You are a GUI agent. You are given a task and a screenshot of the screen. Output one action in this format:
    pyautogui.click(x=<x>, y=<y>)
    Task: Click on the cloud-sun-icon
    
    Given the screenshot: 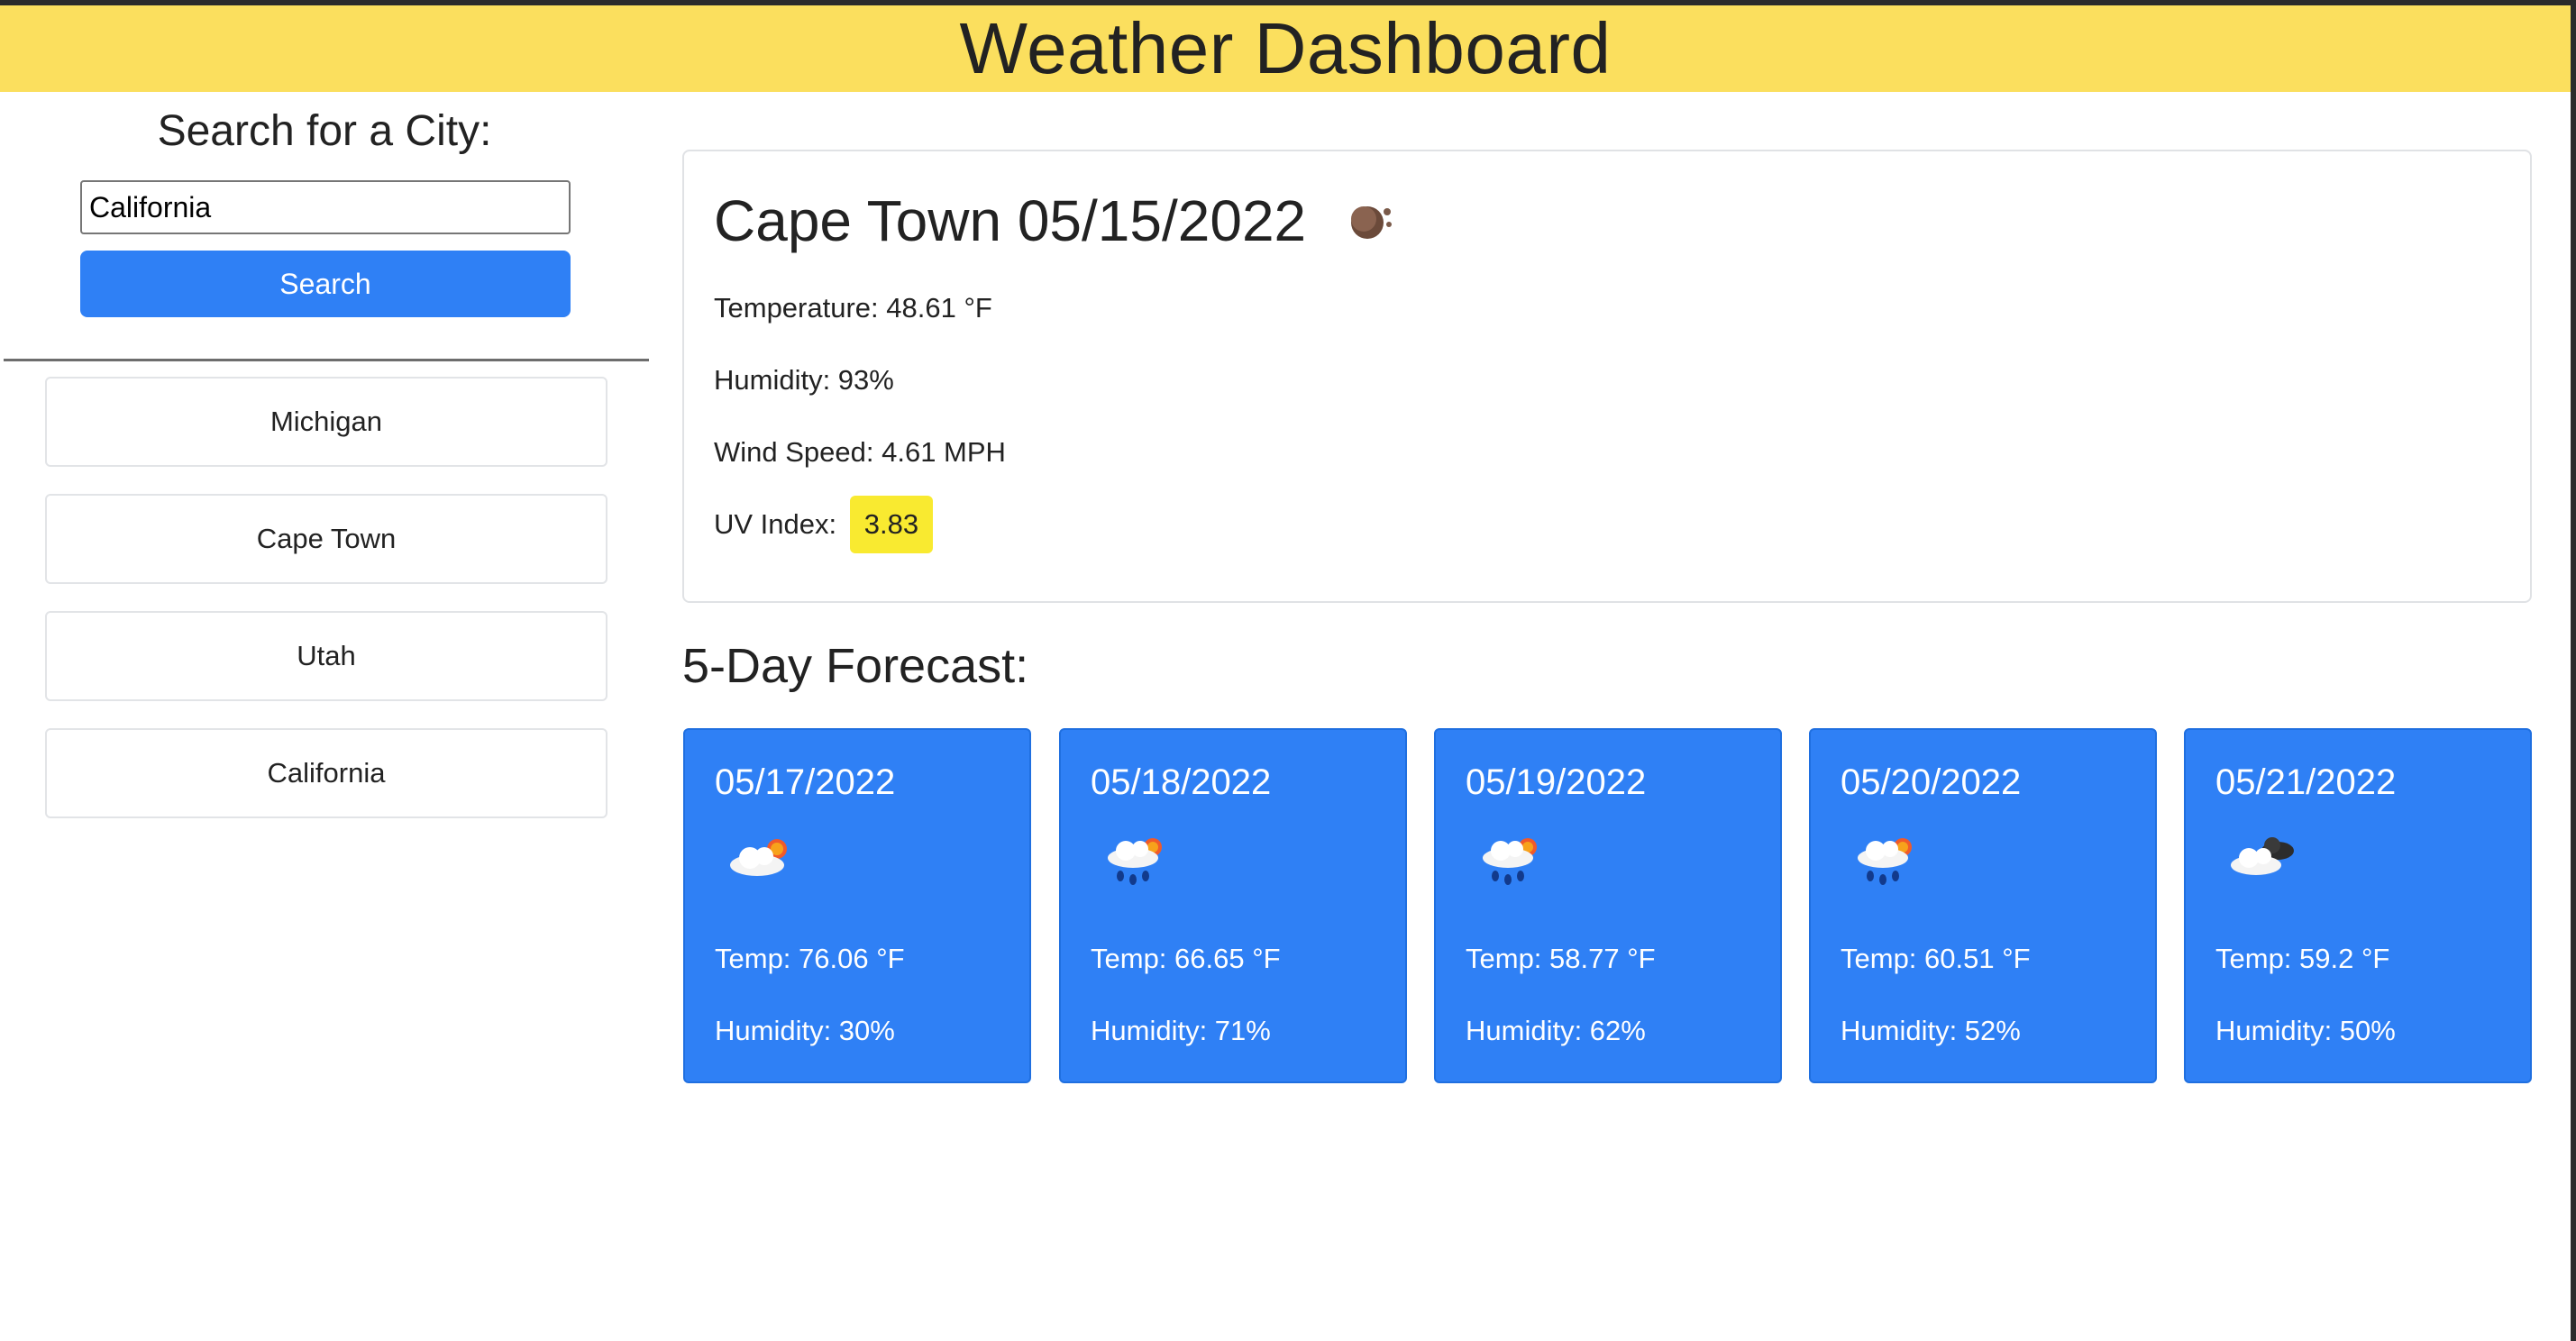 What is the action you would take?
    pyautogui.click(x=762, y=861)
    